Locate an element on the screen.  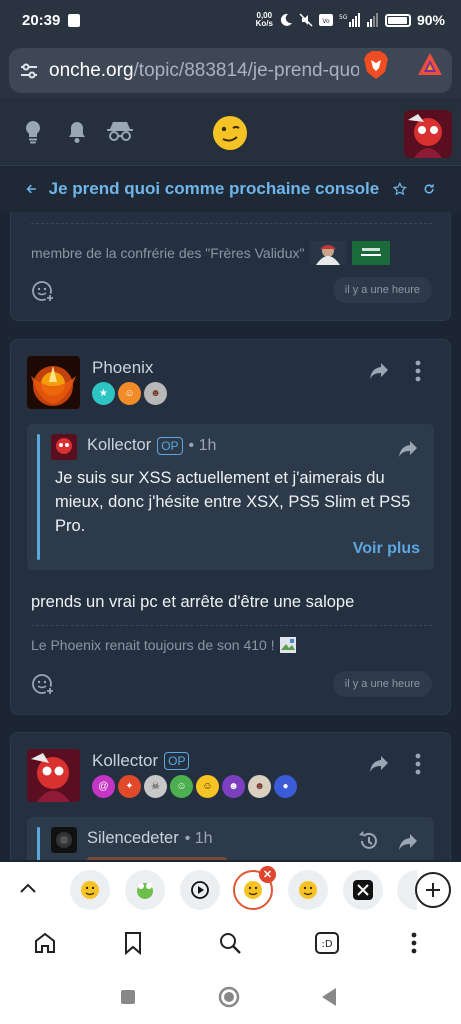
chevron-up-icon is located at coordinates (28, 888).